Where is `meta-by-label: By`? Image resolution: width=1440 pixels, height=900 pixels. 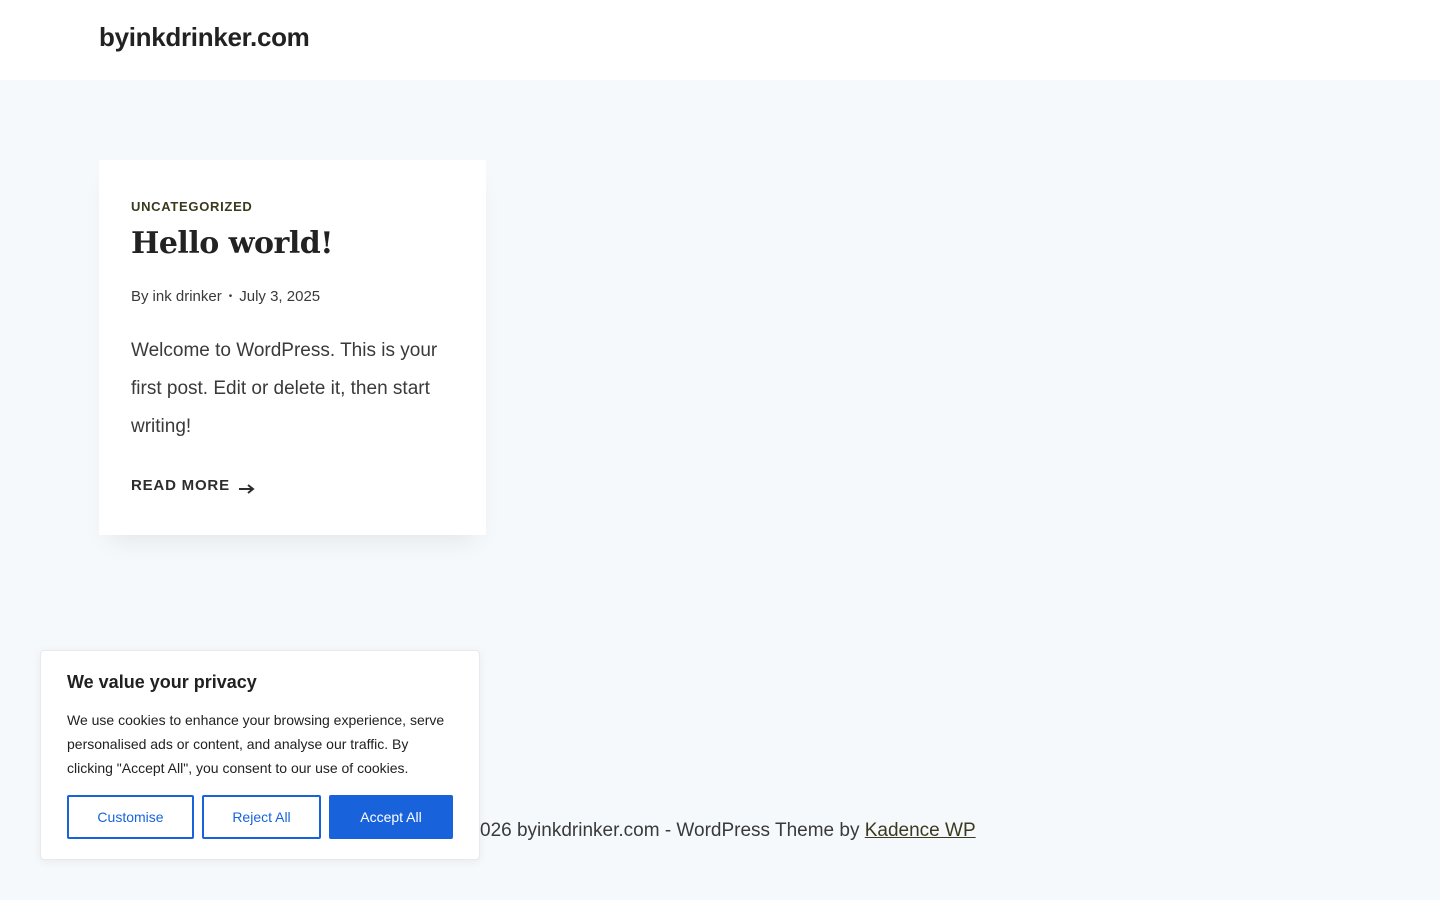 meta-by-label: By is located at coordinates (140, 296).